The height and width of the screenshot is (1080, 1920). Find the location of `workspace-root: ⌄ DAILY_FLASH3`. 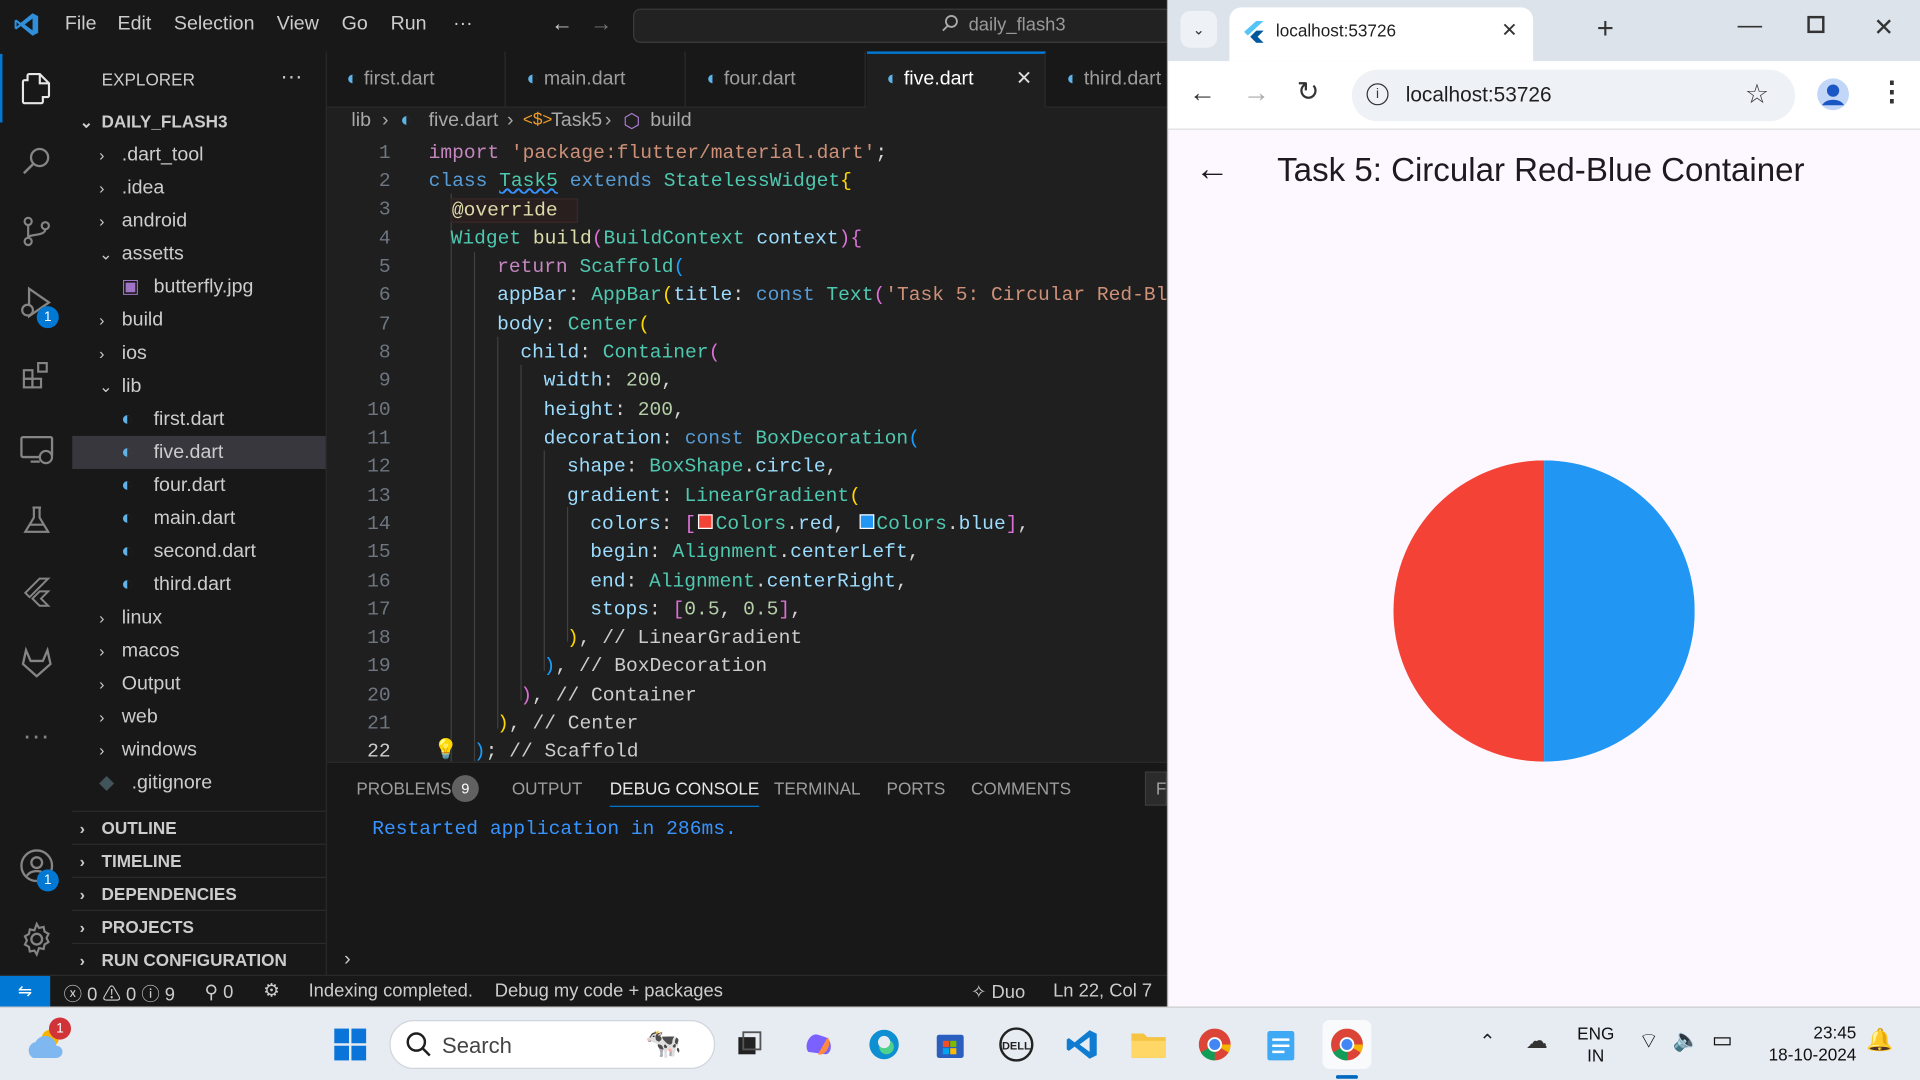

workspace-root: ⌄ DAILY_FLASH3 is located at coordinates (198, 121).